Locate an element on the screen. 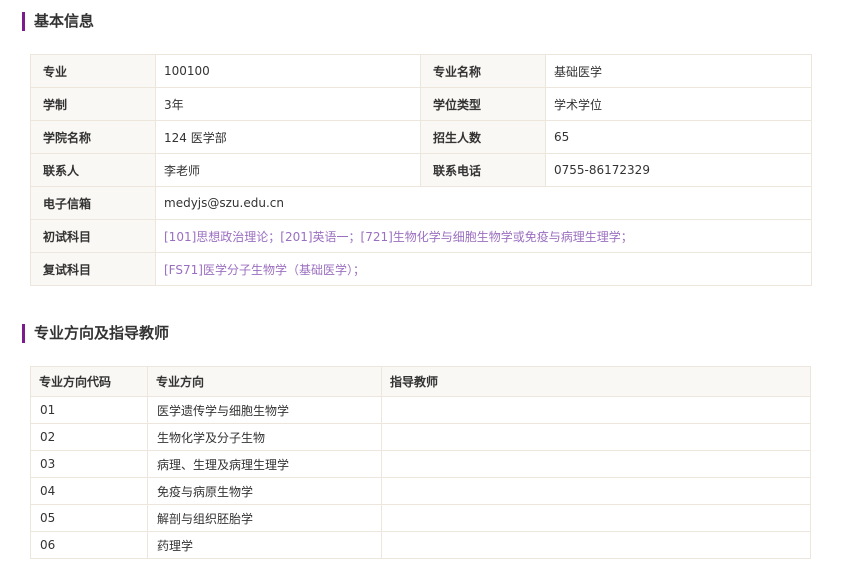 Image resolution: width=843 pixels, height=572 pixels. value-contact: 李老师 is located at coordinates (288, 170).